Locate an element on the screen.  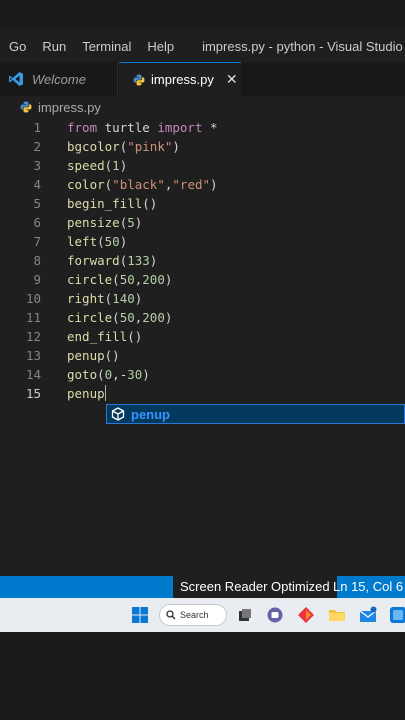
line-number: 14 is located at coordinates (33, 374).